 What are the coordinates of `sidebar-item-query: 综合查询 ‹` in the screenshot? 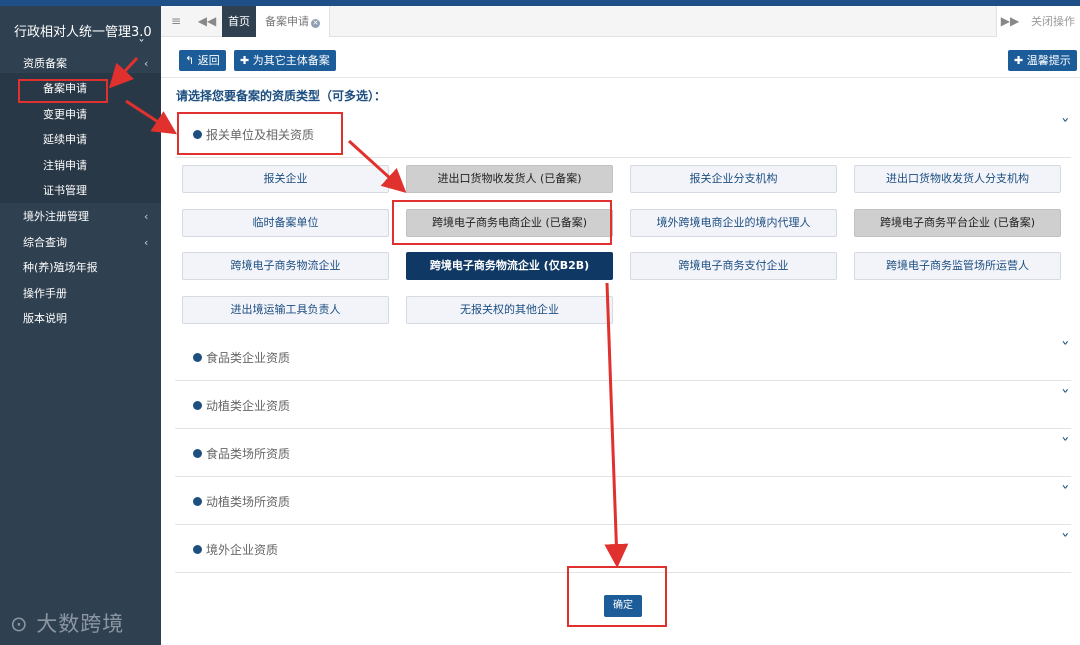 It's located at (80, 242).